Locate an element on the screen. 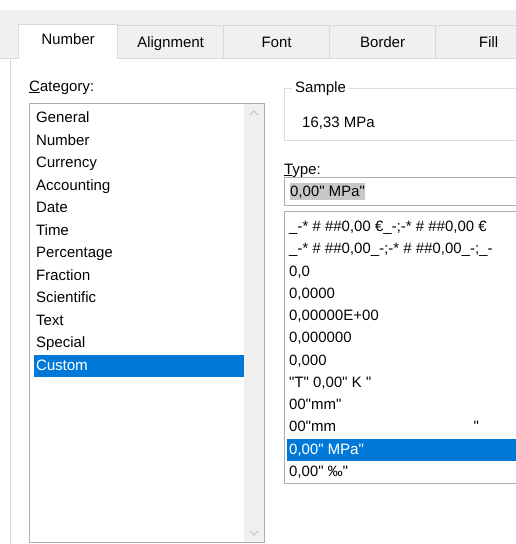  type-label: Type: is located at coordinates (303, 170).